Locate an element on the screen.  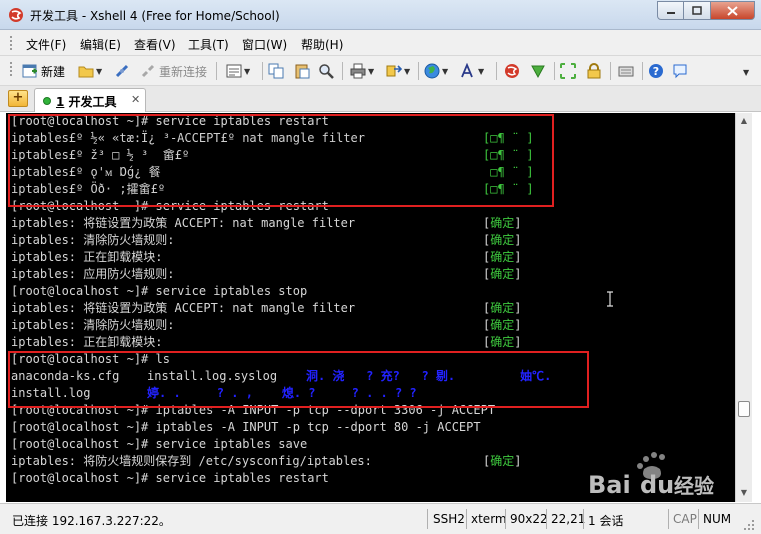
status-garbled: [□¶ ¨ ] is located at coordinates (508, 138).